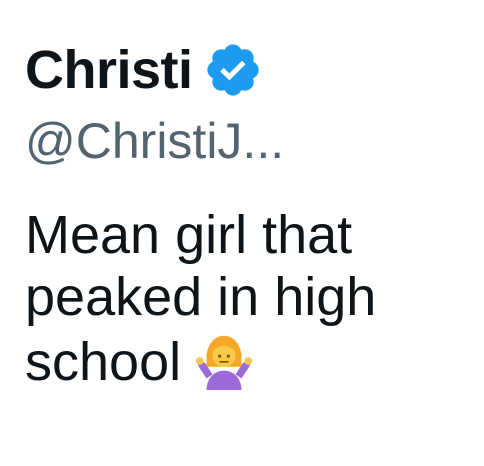 This screenshot has height=466, width=484. Describe the element at coordinates (224, 359) in the screenshot. I see `person-shrugging-emoji-icon` at that location.